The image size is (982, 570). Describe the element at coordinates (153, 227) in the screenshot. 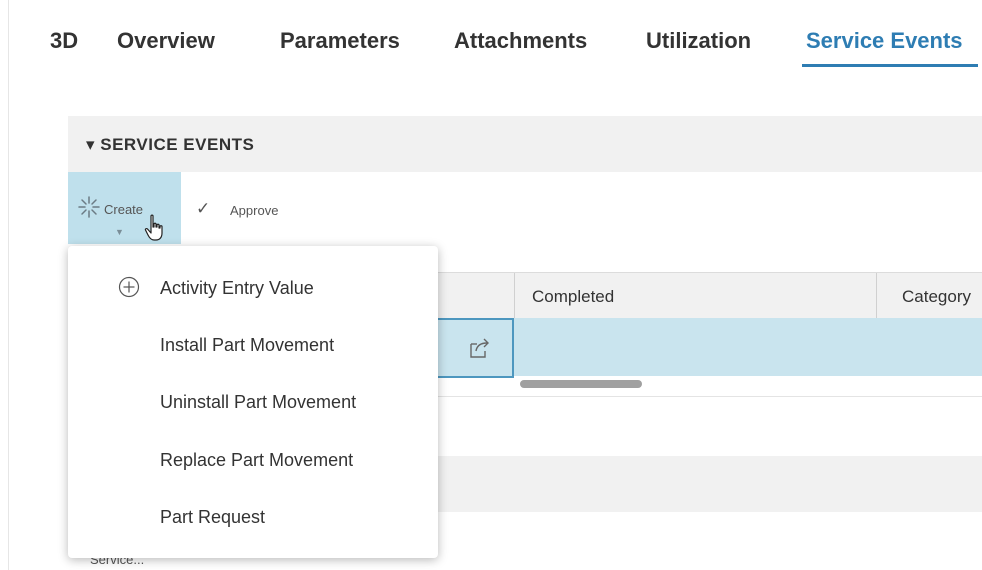

I see `hand-pointer-cursor-icon` at that location.